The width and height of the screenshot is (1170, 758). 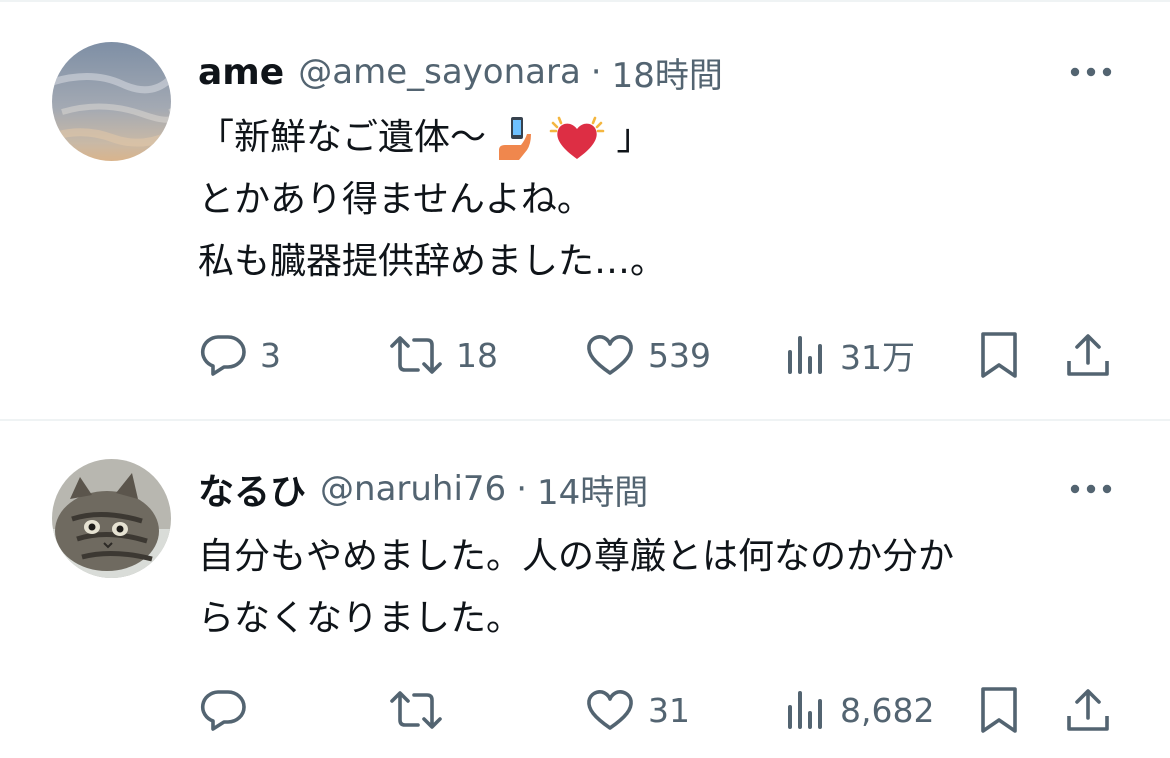 What do you see at coordinates (439, 72) in the screenshot?
I see `author-handle: @ame_sayonara` at bounding box center [439, 72].